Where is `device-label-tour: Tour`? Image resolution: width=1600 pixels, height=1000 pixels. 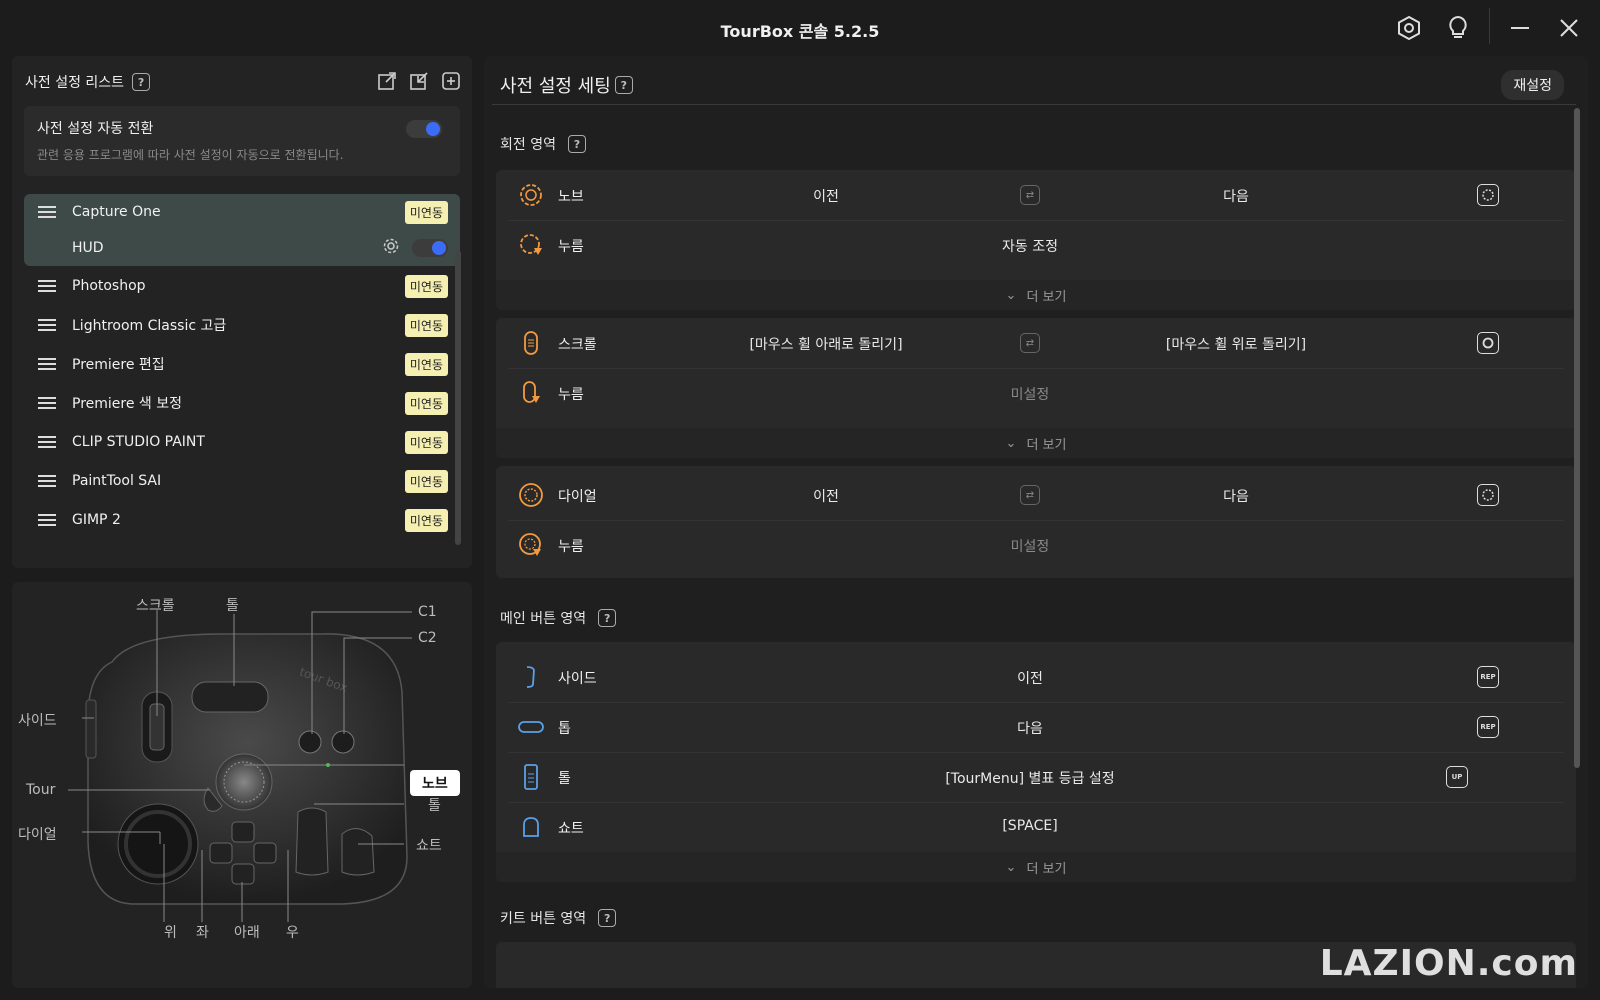
device-label-tour: Tour is located at coordinates (41, 790).